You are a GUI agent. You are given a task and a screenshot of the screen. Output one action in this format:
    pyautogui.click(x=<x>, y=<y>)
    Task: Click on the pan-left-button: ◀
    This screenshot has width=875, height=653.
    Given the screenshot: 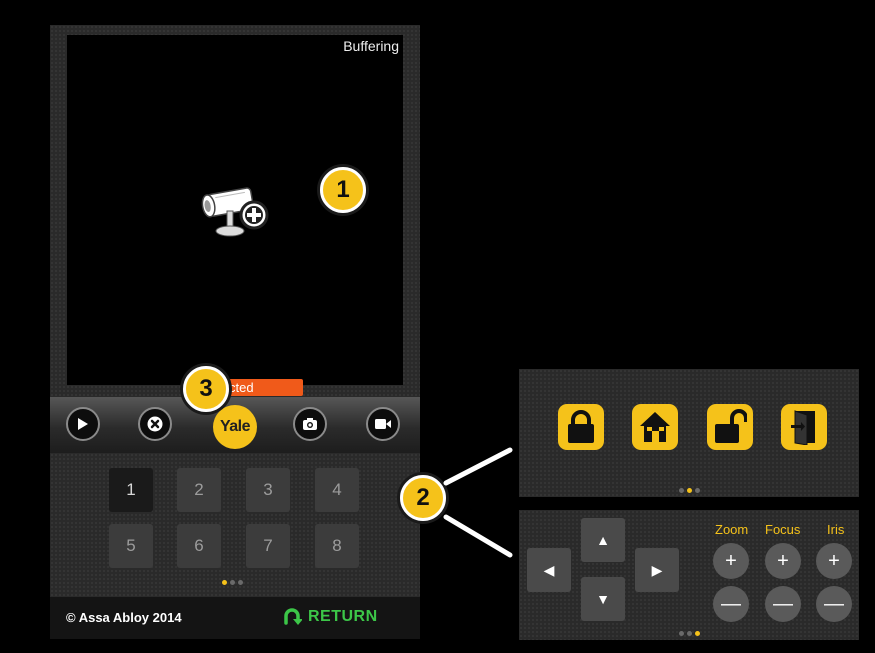 What is the action you would take?
    pyautogui.click(x=549, y=570)
    